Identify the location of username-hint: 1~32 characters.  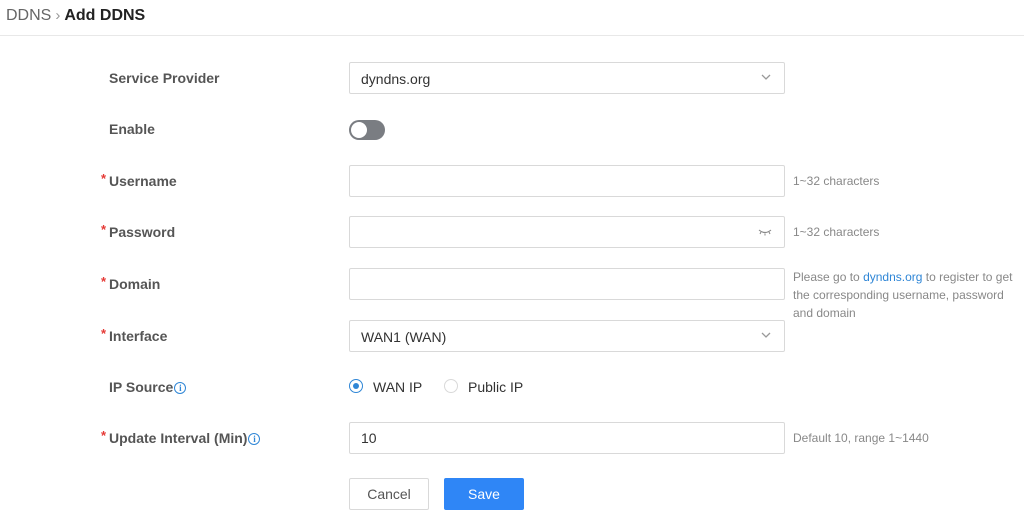
(836, 181).